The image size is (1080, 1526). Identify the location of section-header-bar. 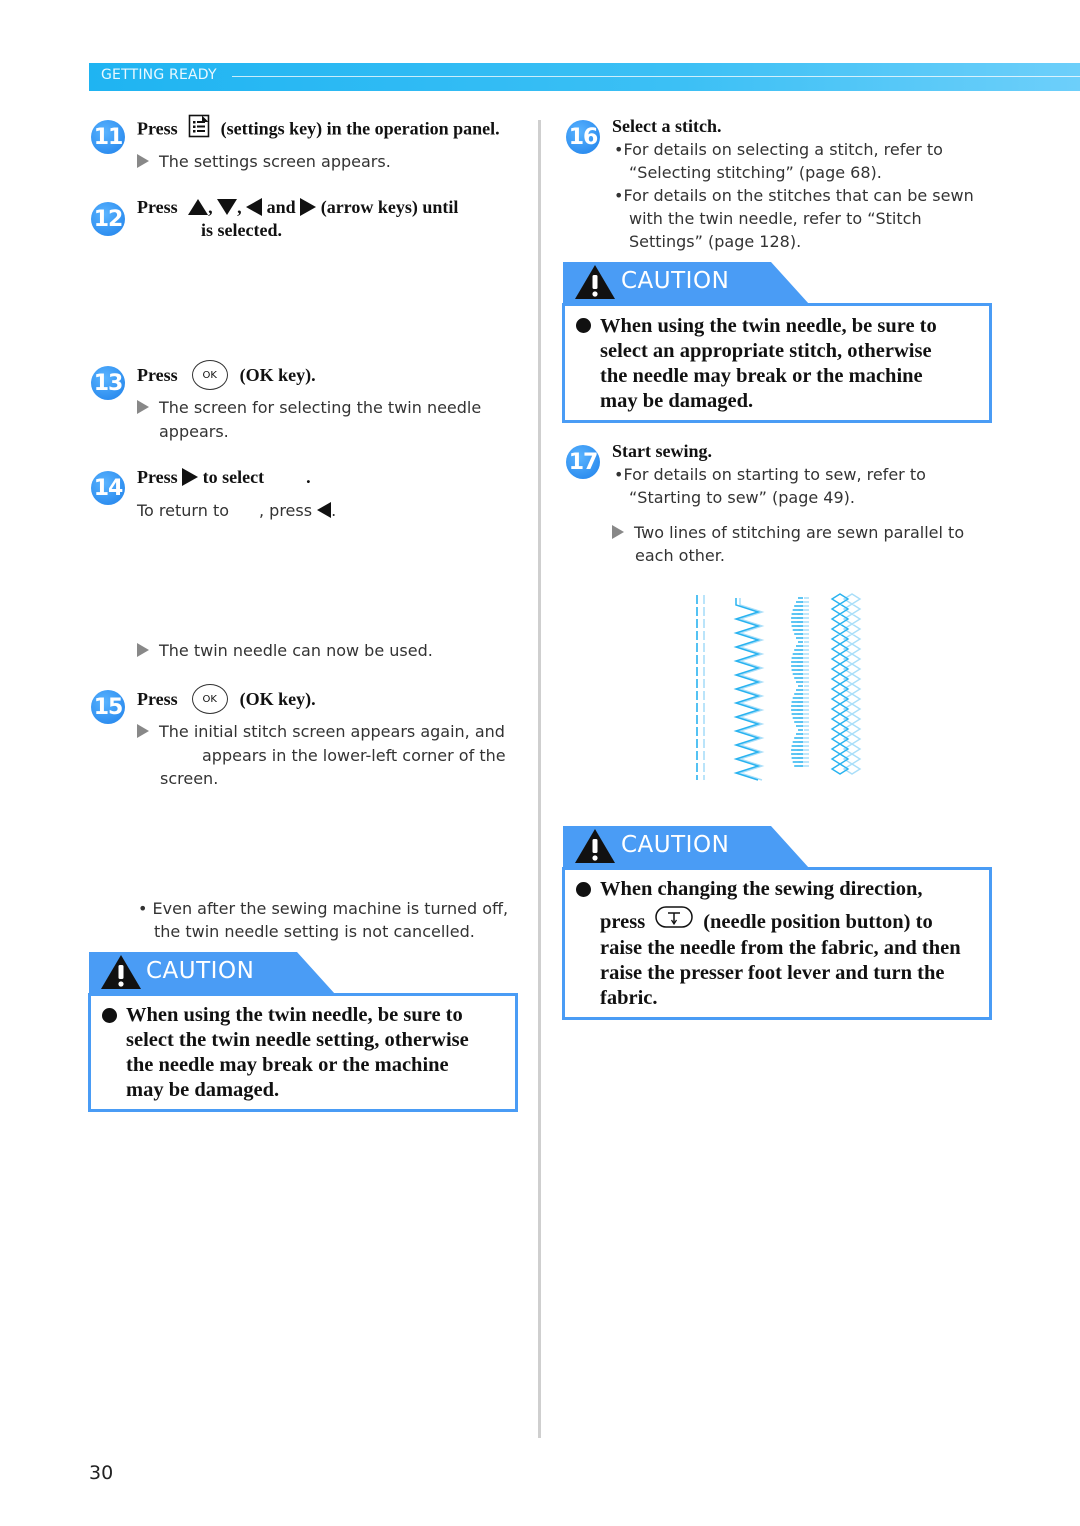
(584, 77).